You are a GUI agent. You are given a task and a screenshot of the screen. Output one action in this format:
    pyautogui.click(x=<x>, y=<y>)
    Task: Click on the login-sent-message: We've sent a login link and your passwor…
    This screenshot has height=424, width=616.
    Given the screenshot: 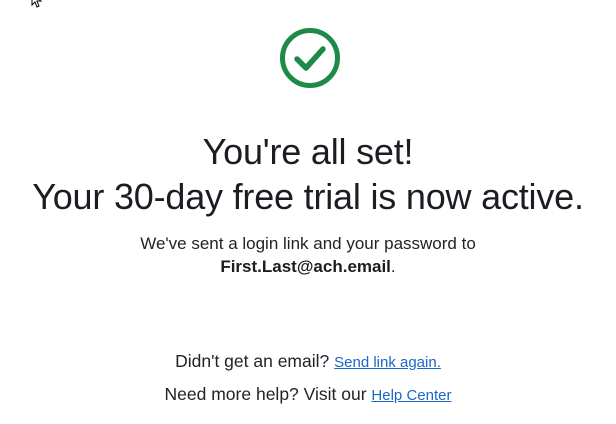 What is the action you would take?
    pyautogui.click(x=308, y=243)
    